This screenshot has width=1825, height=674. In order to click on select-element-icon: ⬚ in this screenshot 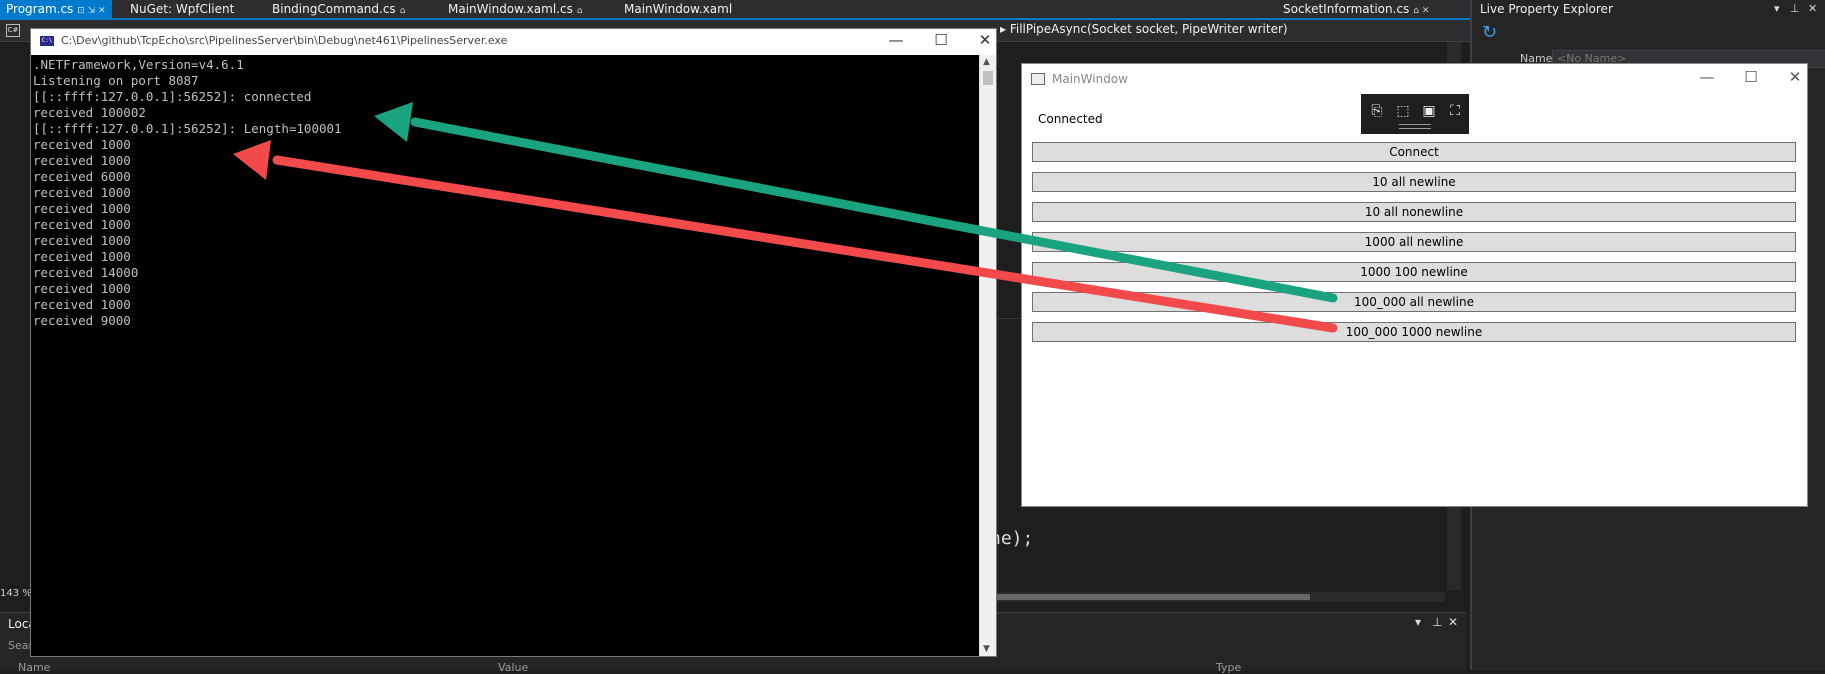, I will do `click(1403, 111)`.